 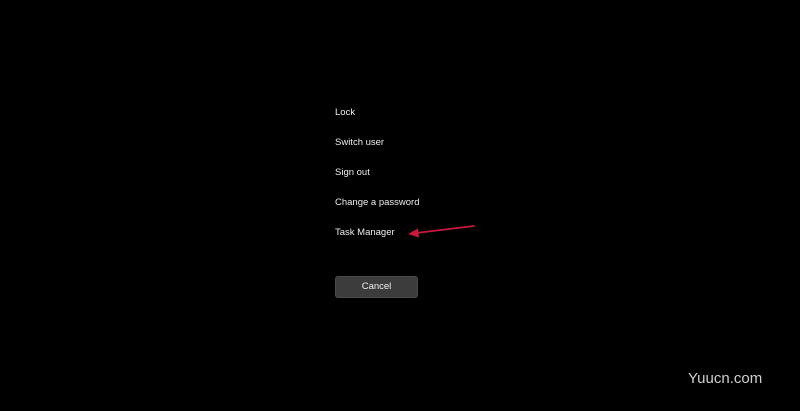 I want to click on menu-item-label: Lock, so click(x=345, y=112).